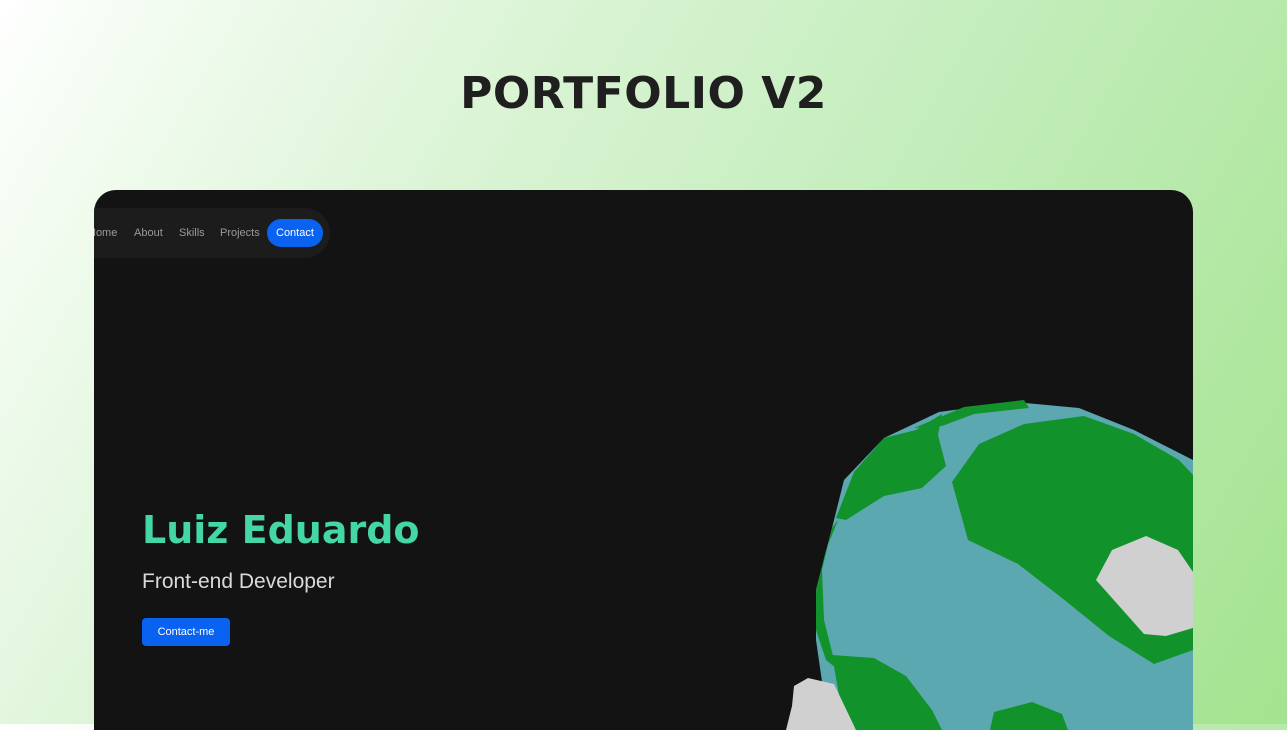 The height and width of the screenshot is (730, 1287). Describe the element at coordinates (643, 93) in the screenshot. I see `page-title: PORTFOLIO V2` at that location.